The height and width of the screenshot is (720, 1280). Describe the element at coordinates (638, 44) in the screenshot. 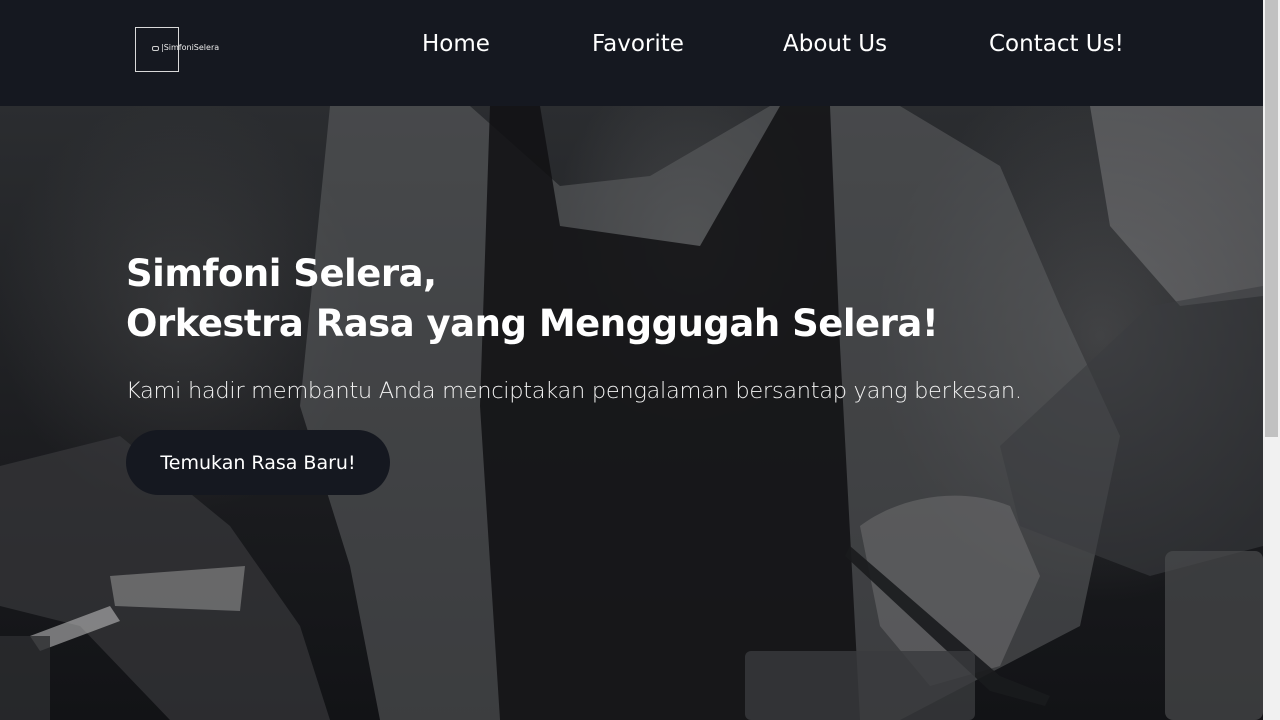

I see `nav-link-favorite: Favorite` at that location.